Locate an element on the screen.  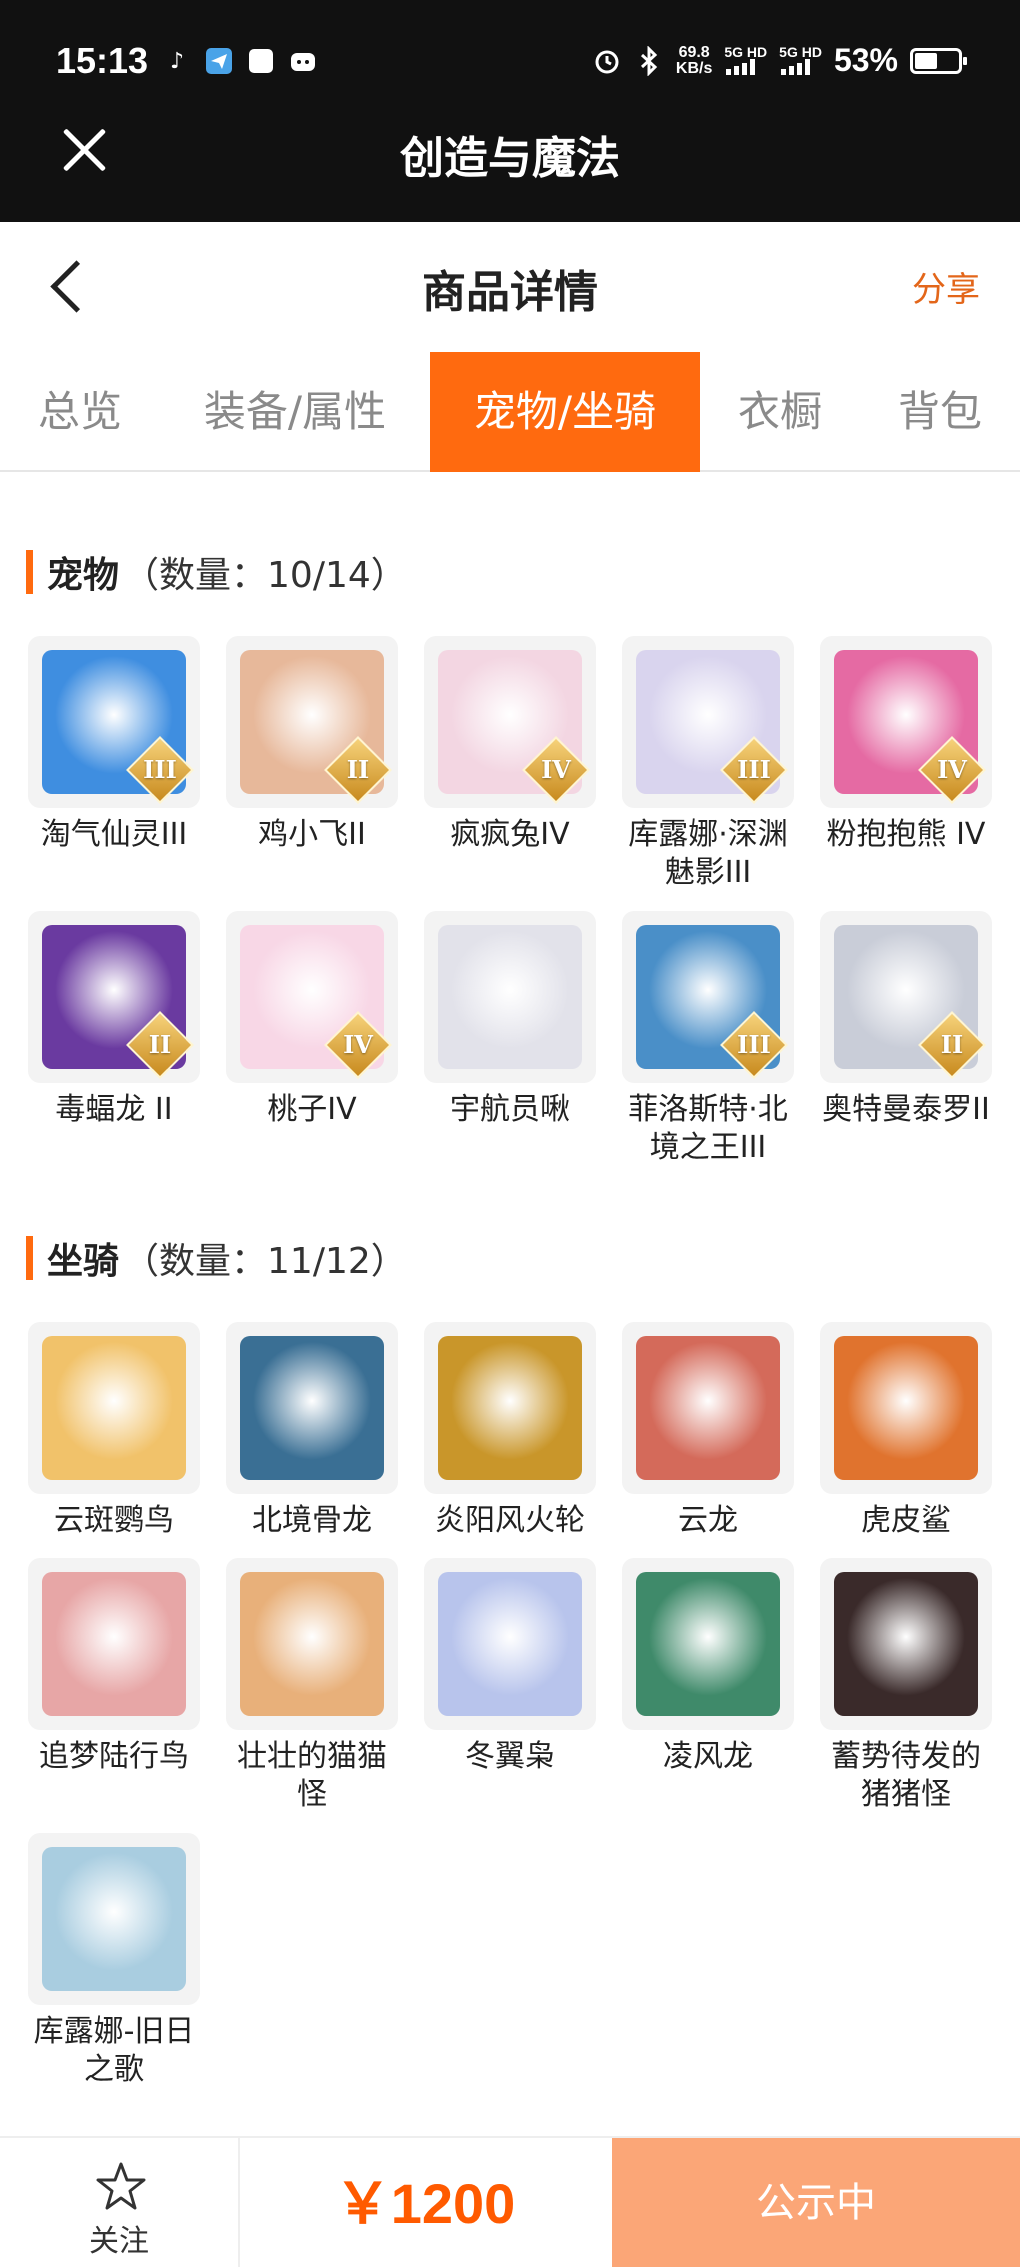
pet-item: IV 疯疯兔IV is located at coordinates (510, 745).